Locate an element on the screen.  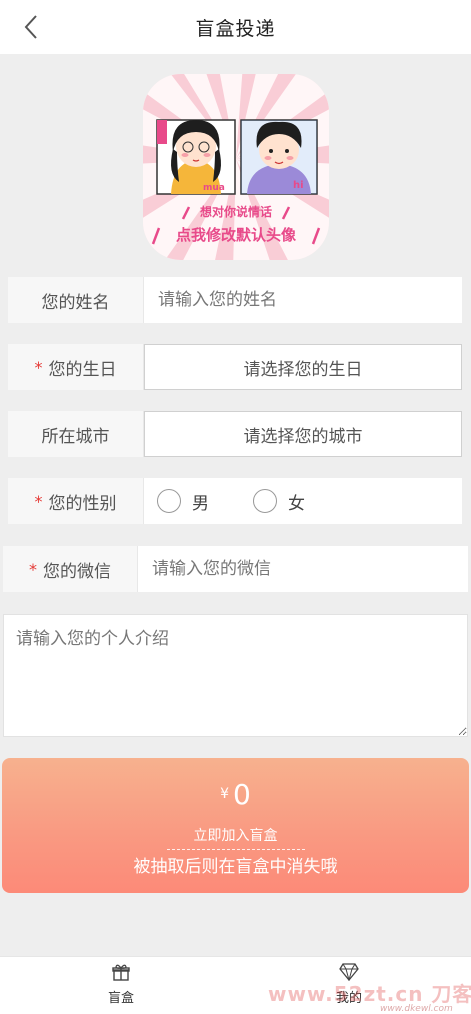
page-title: 盲盒投递 is located at coordinates (235, 28).